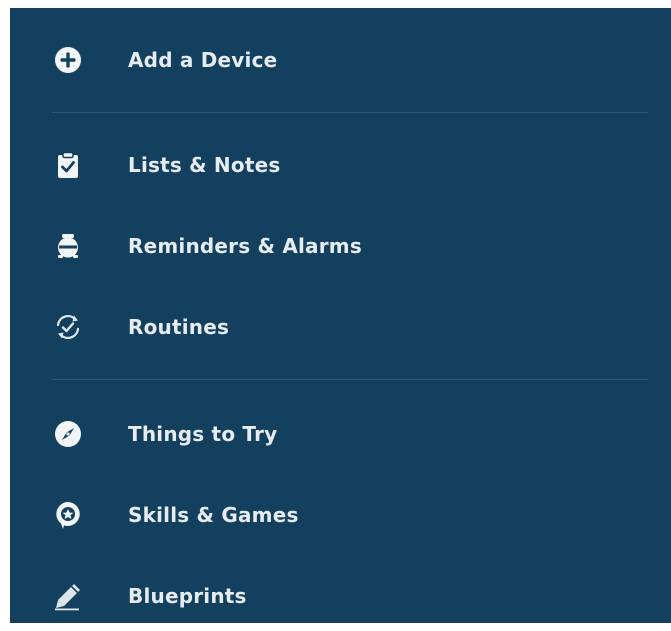 This screenshot has width=671, height=631. What do you see at coordinates (340, 60) in the screenshot?
I see `menu-item-add-a-device: Add a Device` at bounding box center [340, 60].